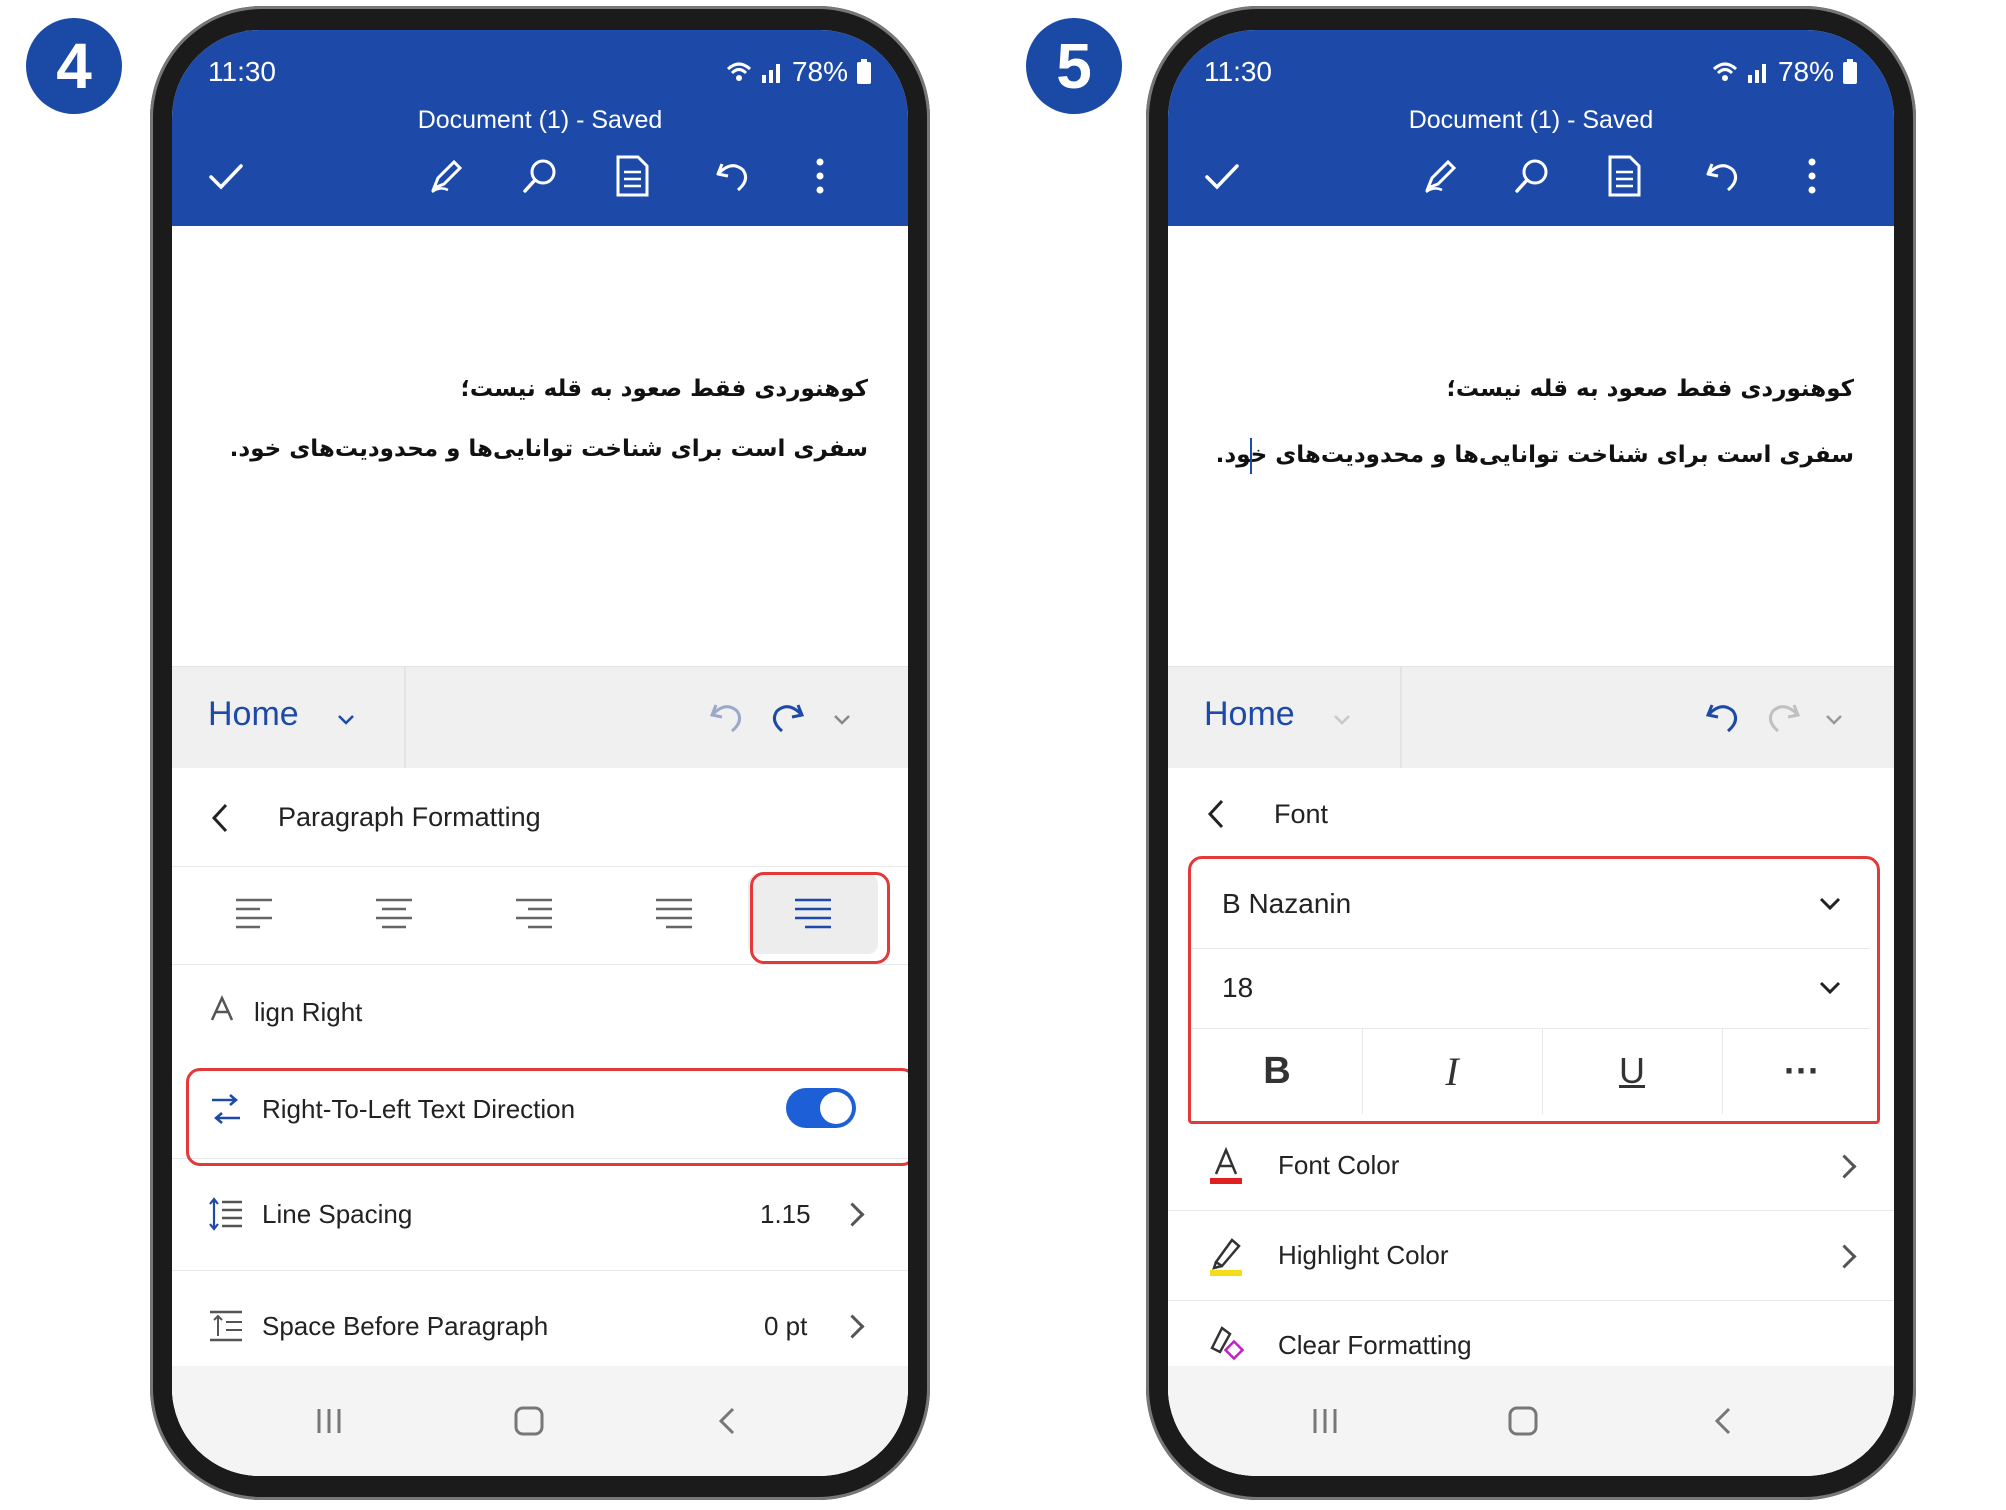  What do you see at coordinates (226, 1326) in the screenshot?
I see `space-before-icon` at bounding box center [226, 1326].